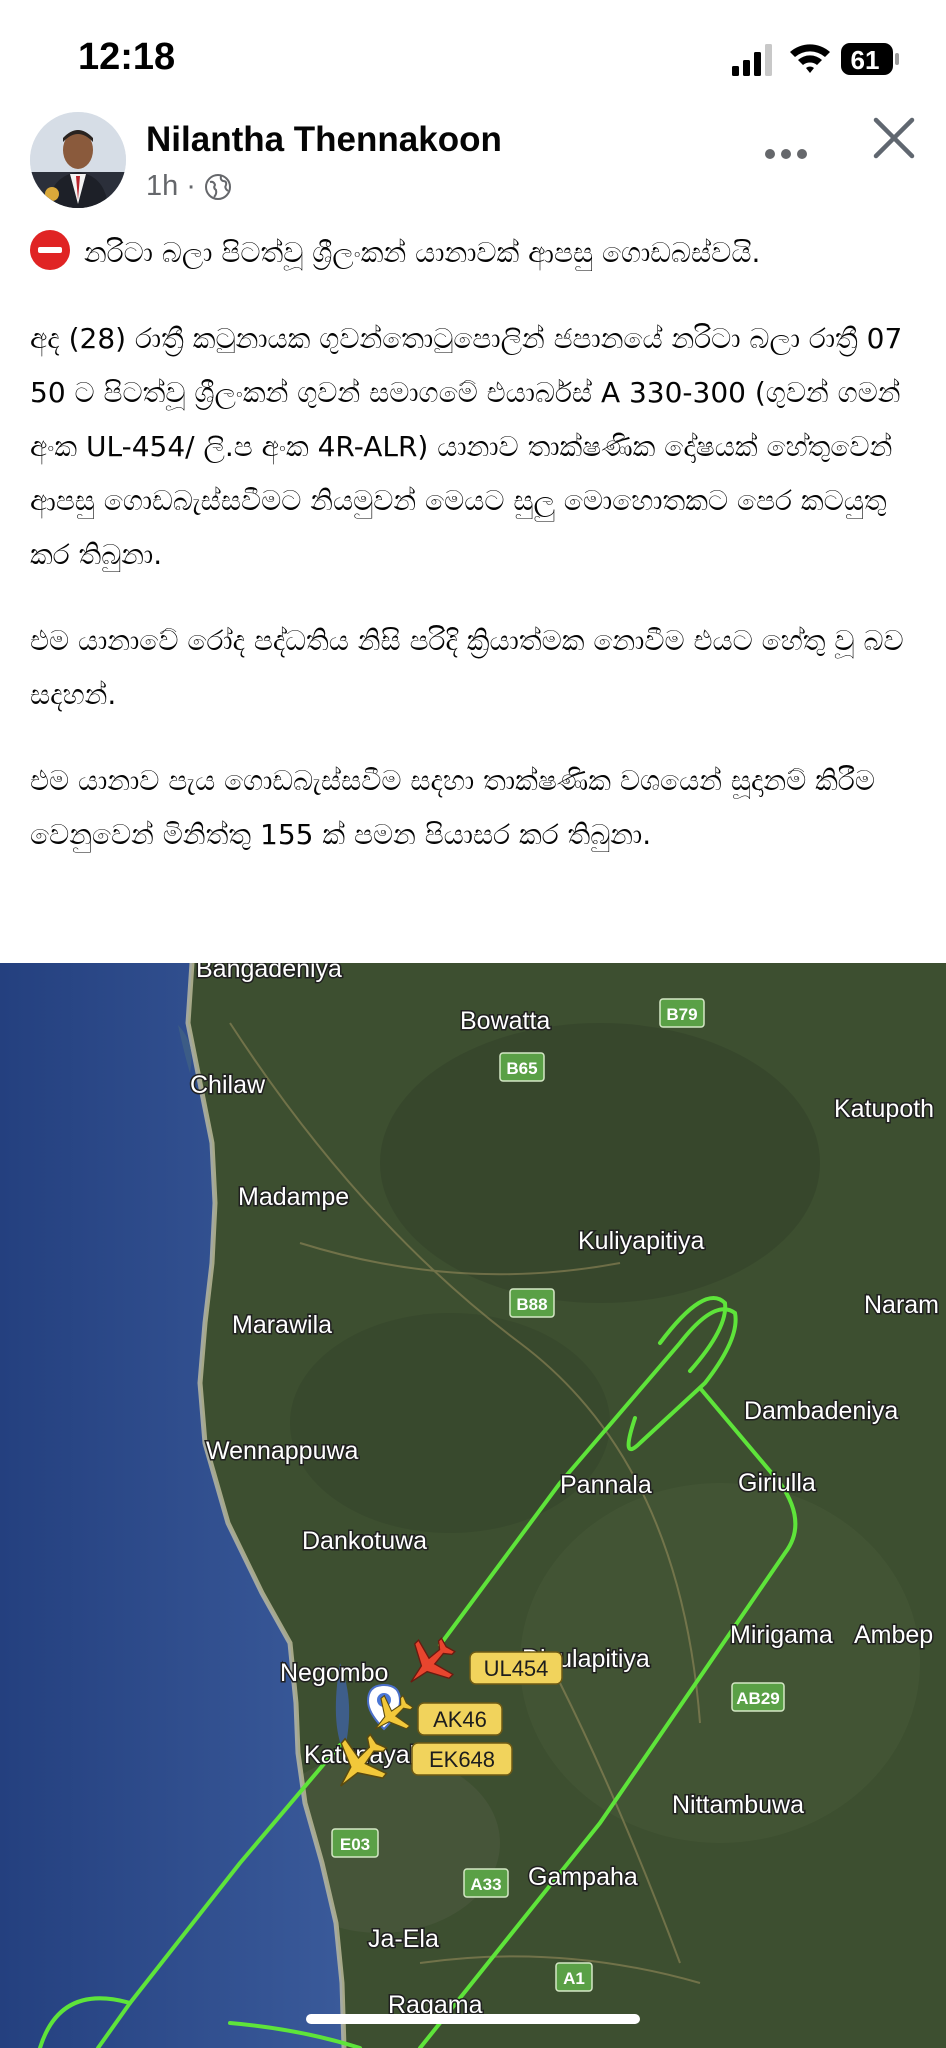  Describe the element at coordinates (788, 152) in the screenshot. I see `more-options-button` at that location.